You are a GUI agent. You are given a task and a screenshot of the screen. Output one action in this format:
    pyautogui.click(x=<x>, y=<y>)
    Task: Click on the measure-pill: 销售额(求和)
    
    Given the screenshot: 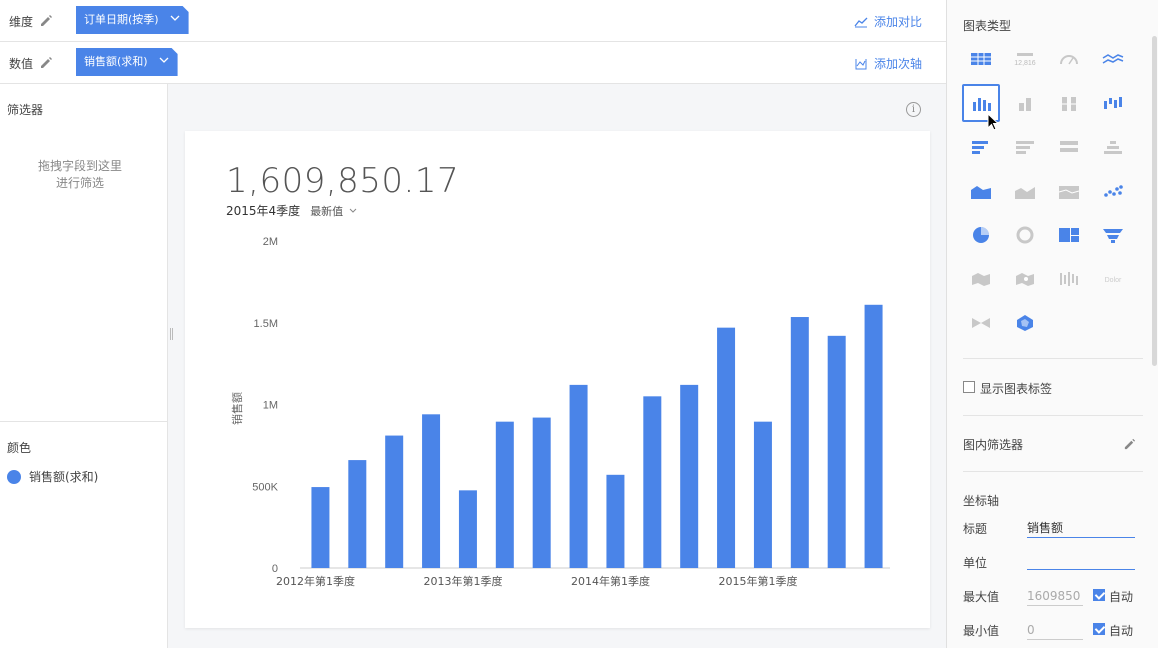 What is the action you would take?
    pyautogui.click(x=127, y=62)
    